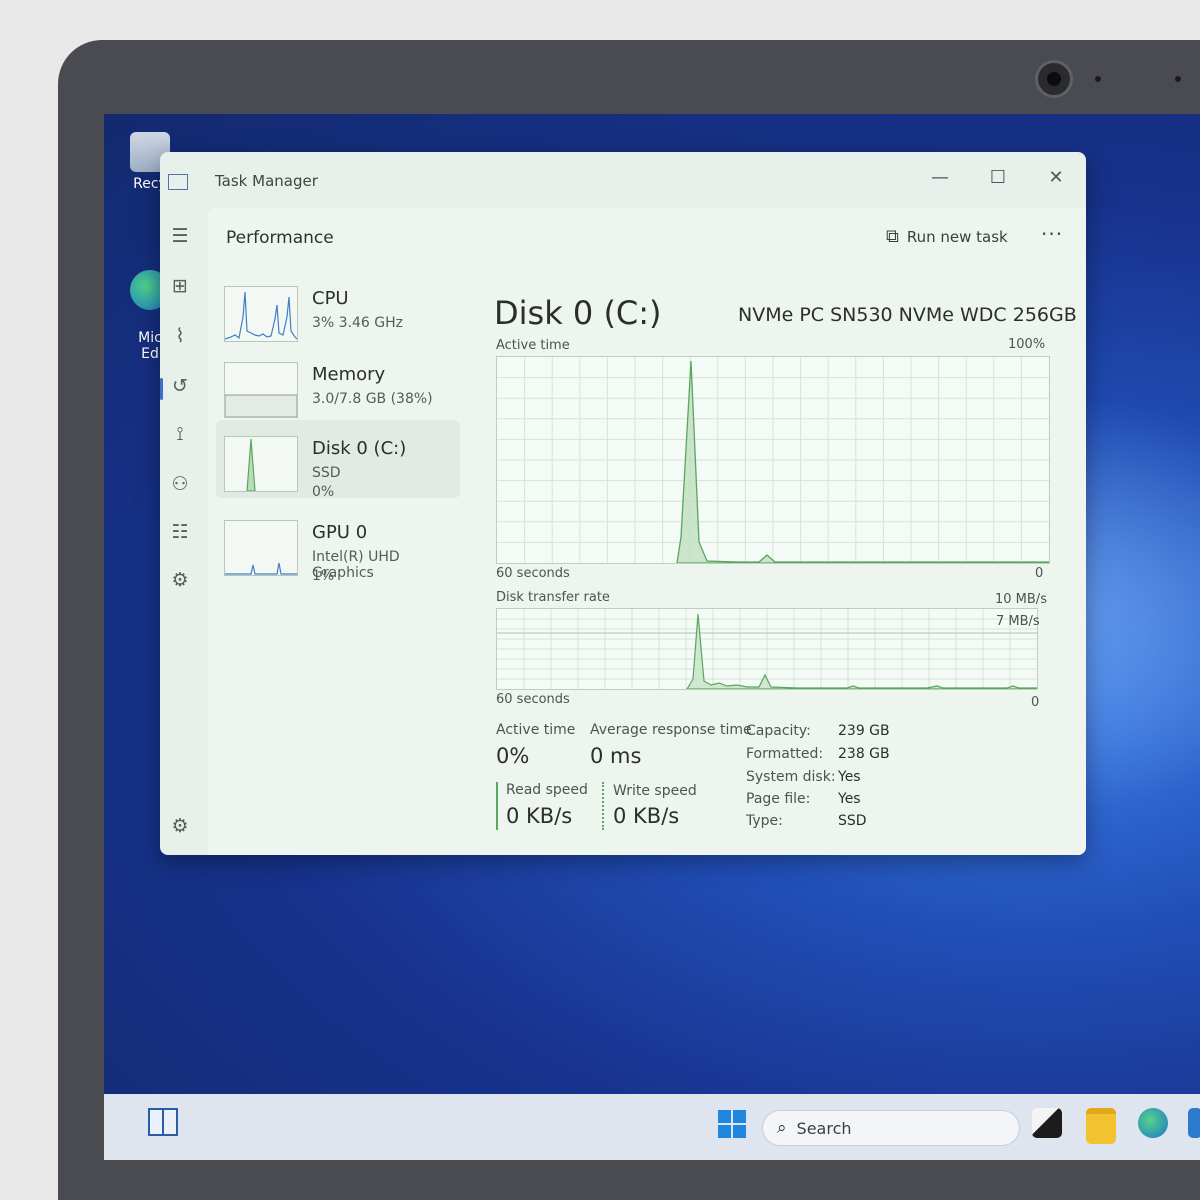  What do you see at coordinates (539, 816) in the screenshot?
I see `read-speed-value: 0 KB/s` at bounding box center [539, 816].